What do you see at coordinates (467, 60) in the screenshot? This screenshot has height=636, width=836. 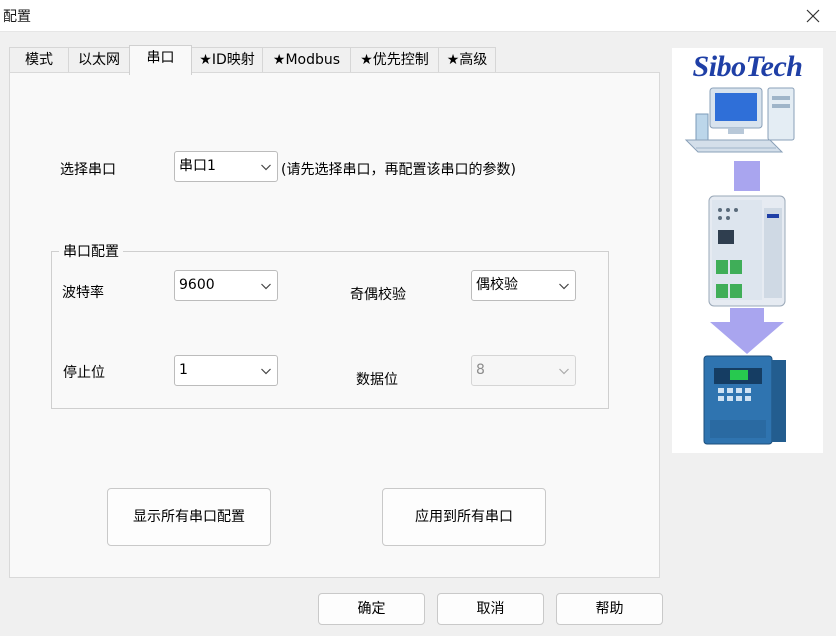 I see `tab-advanced: ★高级` at bounding box center [467, 60].